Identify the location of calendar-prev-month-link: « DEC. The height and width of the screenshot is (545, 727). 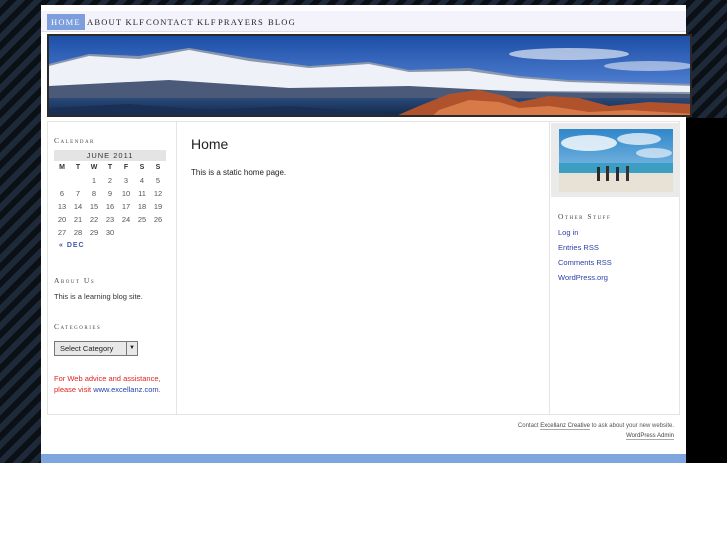
(72, 245).